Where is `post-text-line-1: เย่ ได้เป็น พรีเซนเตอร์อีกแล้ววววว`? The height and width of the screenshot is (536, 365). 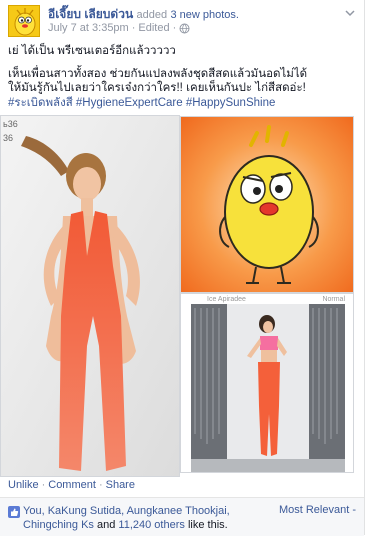
post-text-line-1: เย่ ได้เป็น พรีเซนเตอร์อีกแล้ววววว is located at coordinates (92, 51).